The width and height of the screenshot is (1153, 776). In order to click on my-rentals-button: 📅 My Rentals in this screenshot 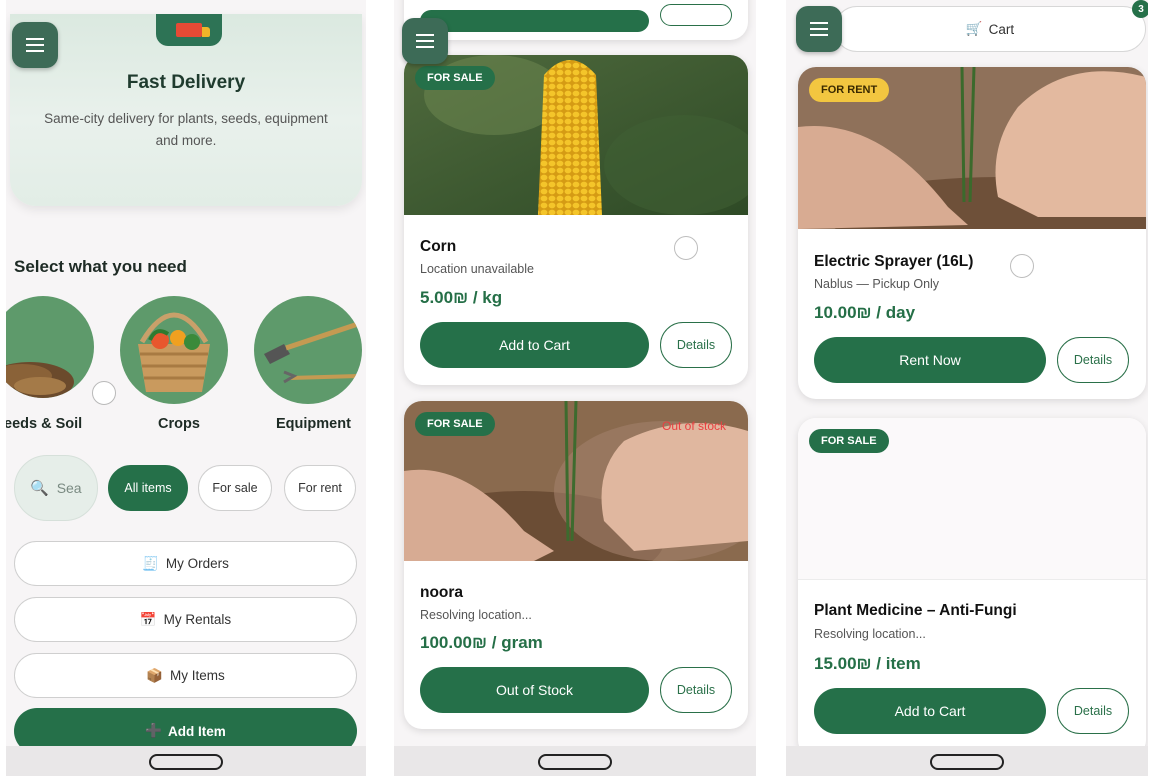, I will do `click(185, 619)`.